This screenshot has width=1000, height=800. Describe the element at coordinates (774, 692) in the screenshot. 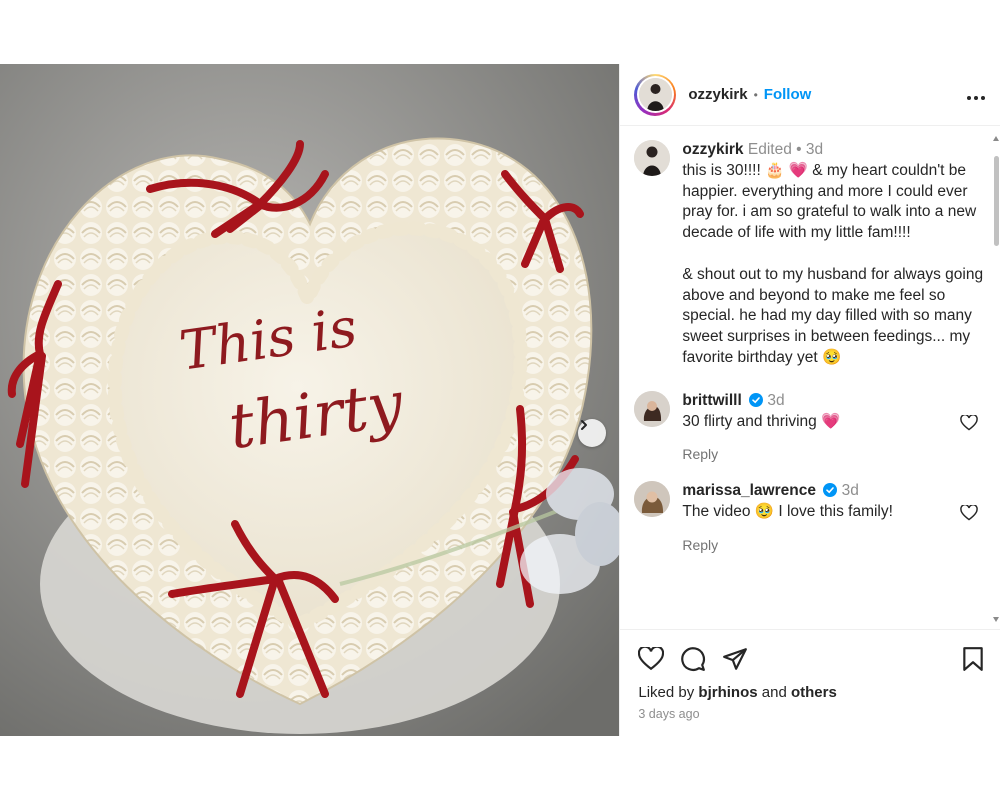

I see `liked-by-and: and` at that location.